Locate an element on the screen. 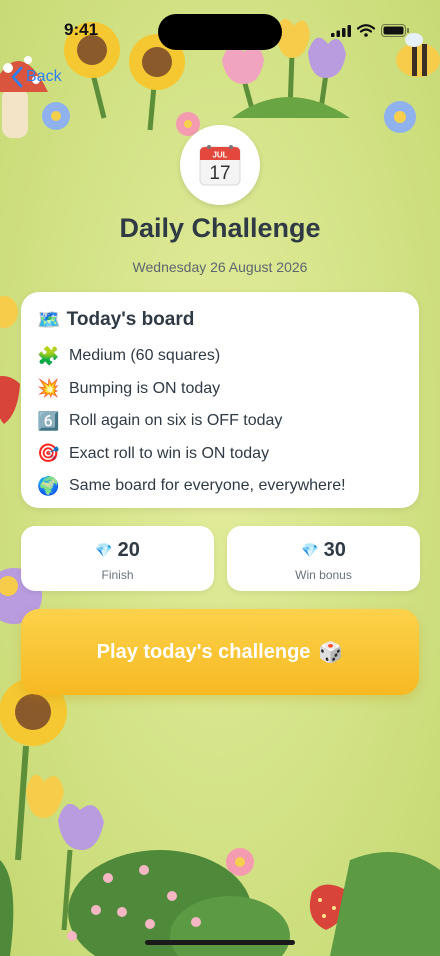 The height and width of the screenshot is (956, 440). back-label: Back is located at coordinates (44, 76).